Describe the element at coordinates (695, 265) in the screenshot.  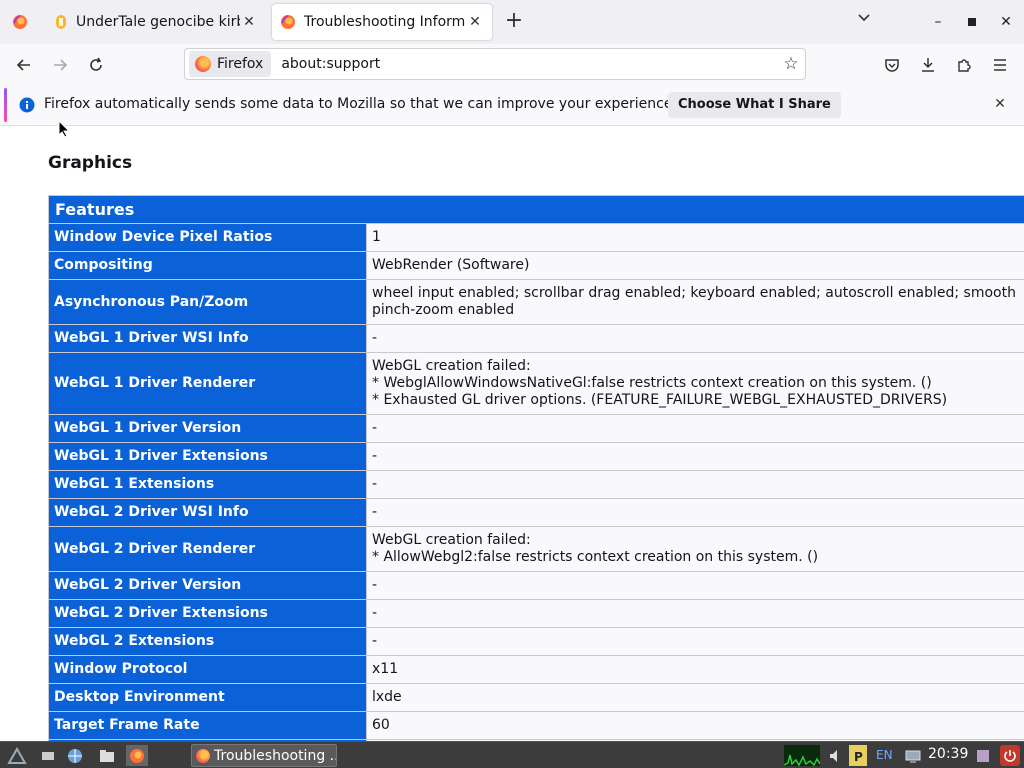
I see `feature-value: WebRender (Software)` at that location.